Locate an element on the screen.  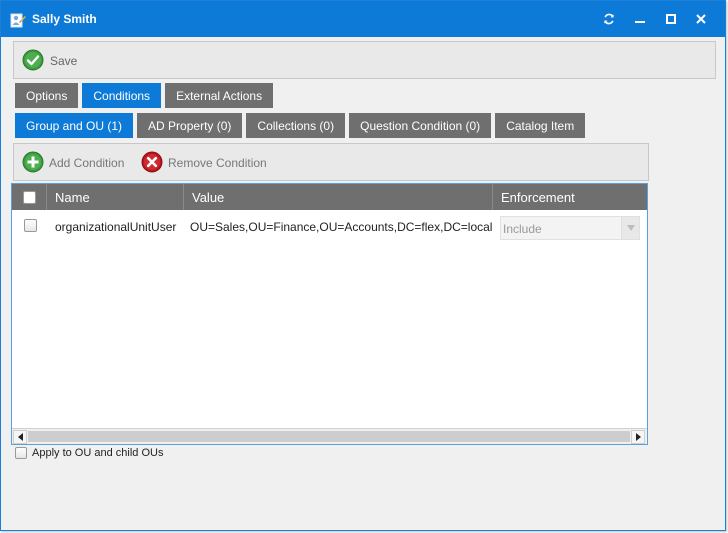
tab-conditions-label: Conditions is located at coordinates (122, 95).